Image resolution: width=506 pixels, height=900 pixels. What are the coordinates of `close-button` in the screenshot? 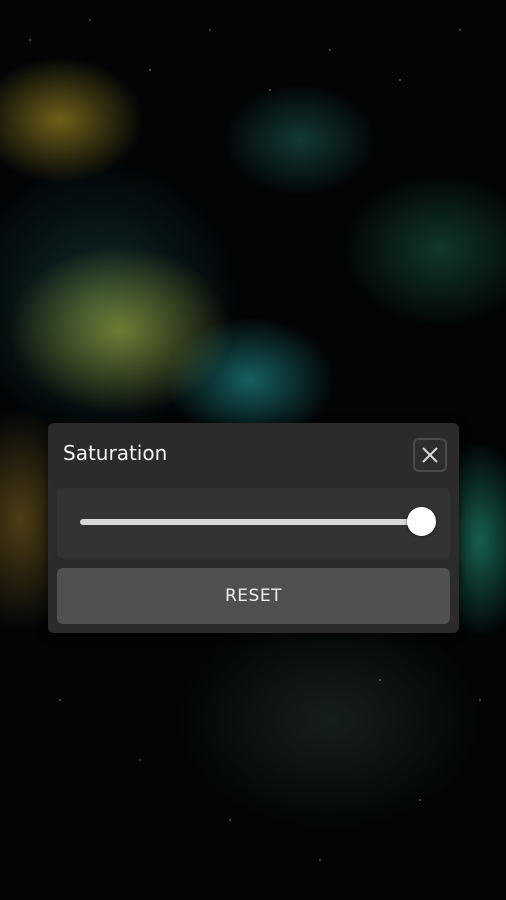 It's located at (430, 455).